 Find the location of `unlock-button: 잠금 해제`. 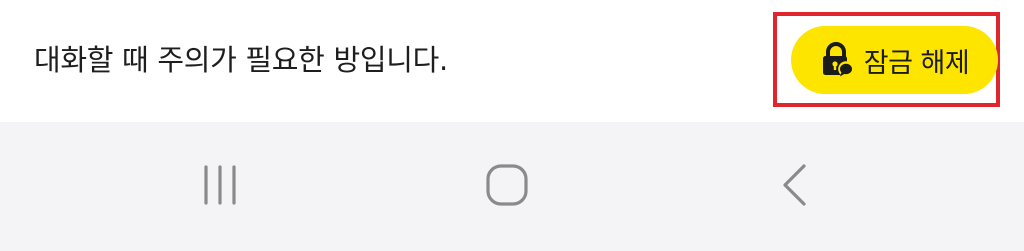

unlock-button: 잠금 해제 is located at coordinates (894, 60).